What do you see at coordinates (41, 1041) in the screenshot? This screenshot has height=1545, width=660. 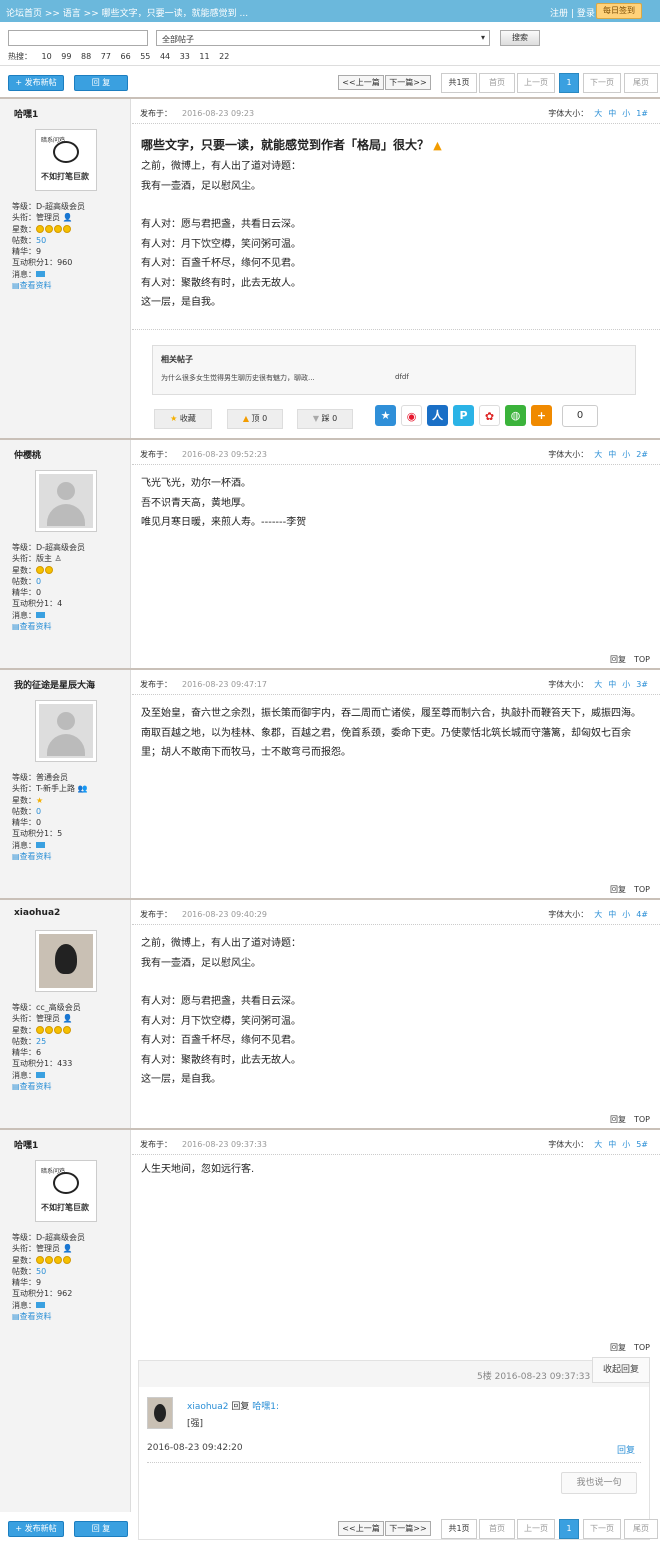 I see `post-count: 25` at bounding box center [41, 1041].